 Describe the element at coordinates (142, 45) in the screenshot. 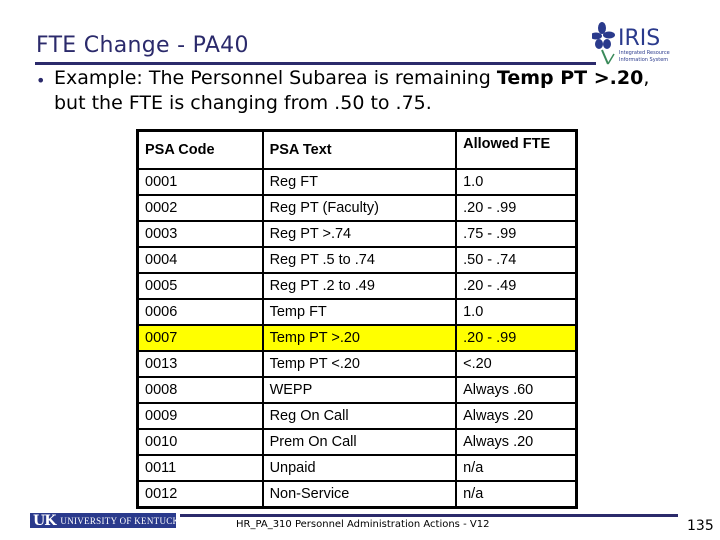

I see `slide-title: FTE Change - PA40` at that location.